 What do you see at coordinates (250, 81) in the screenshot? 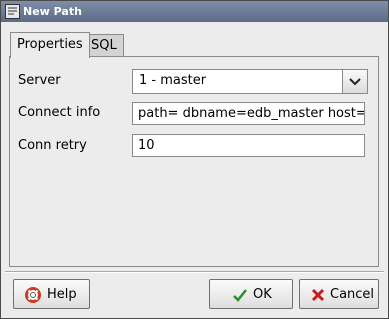
I see `server-select: 1 - master` at bounding box center [250, 81].